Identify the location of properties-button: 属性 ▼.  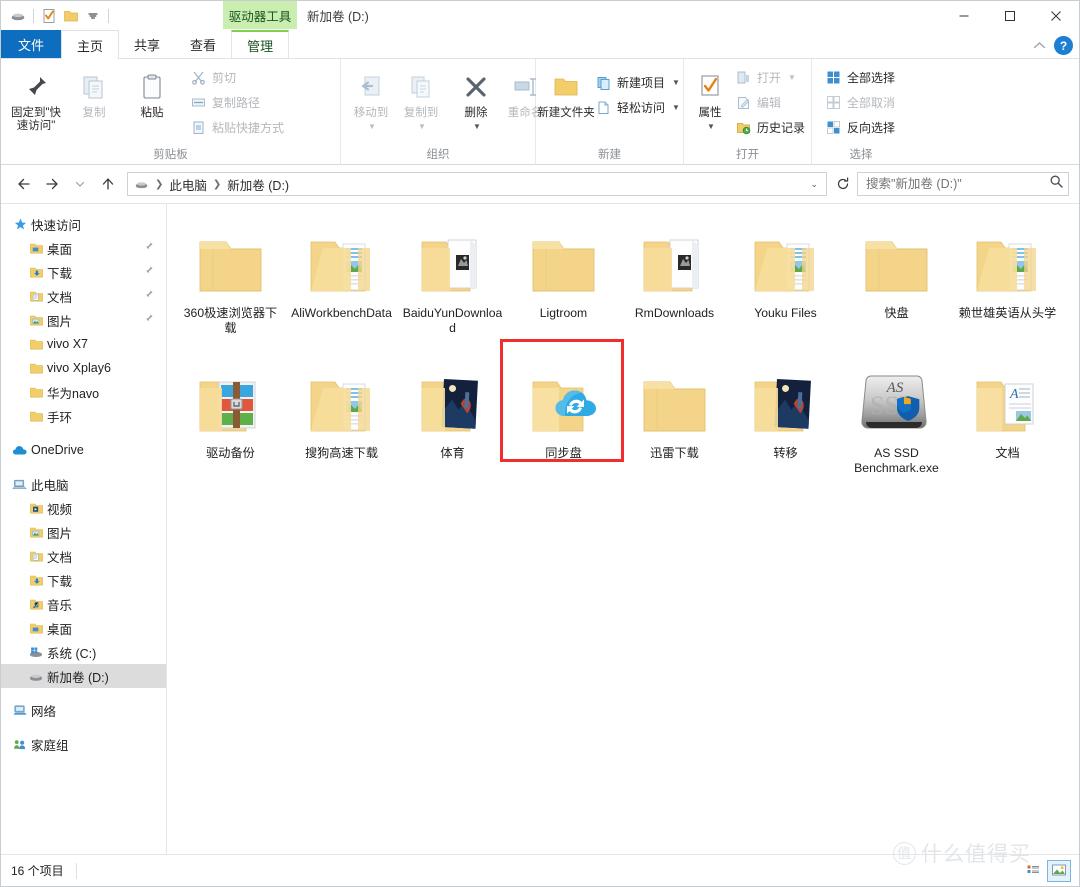
(710, 98).